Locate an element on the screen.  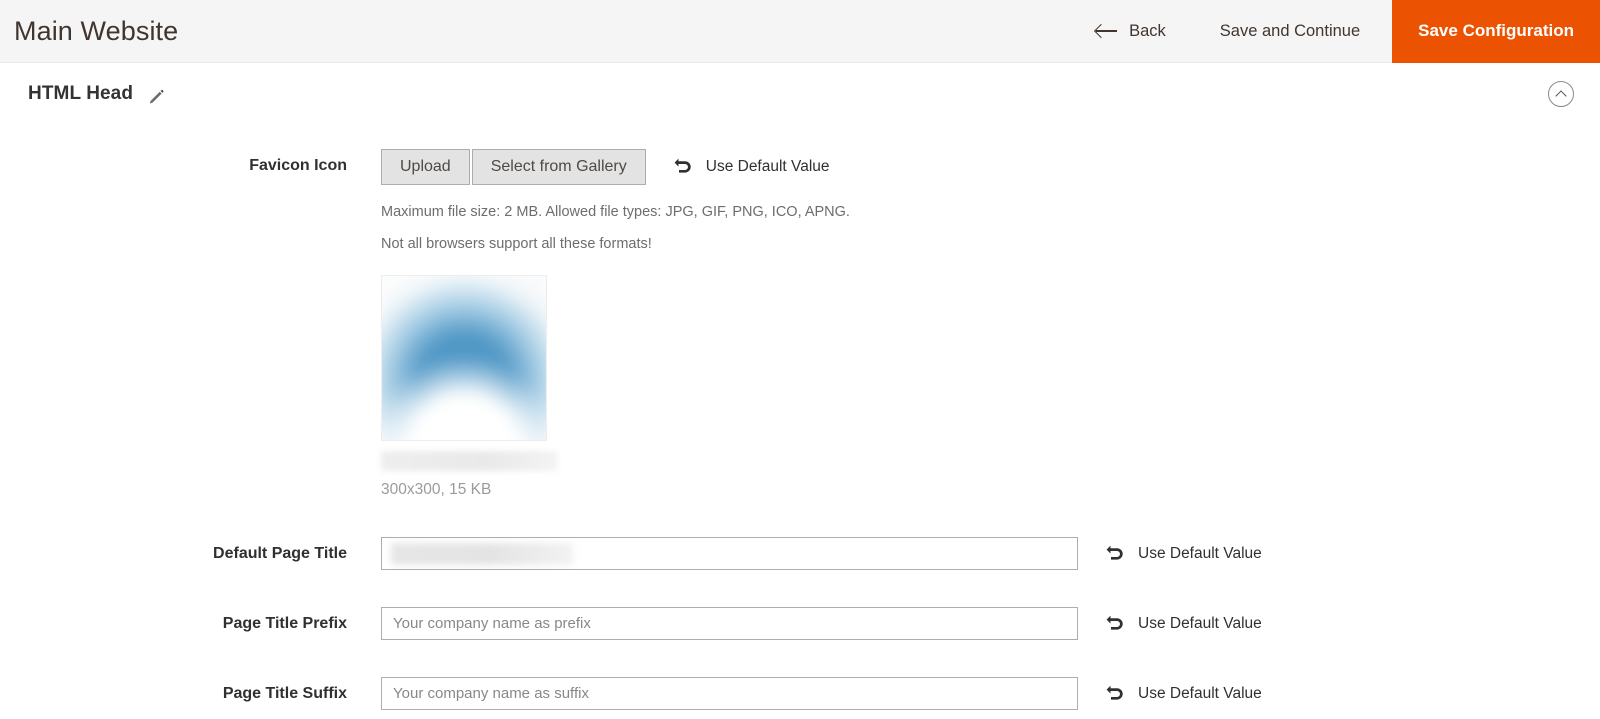
chevron-up-icon is located at coordinates (1561, 96).